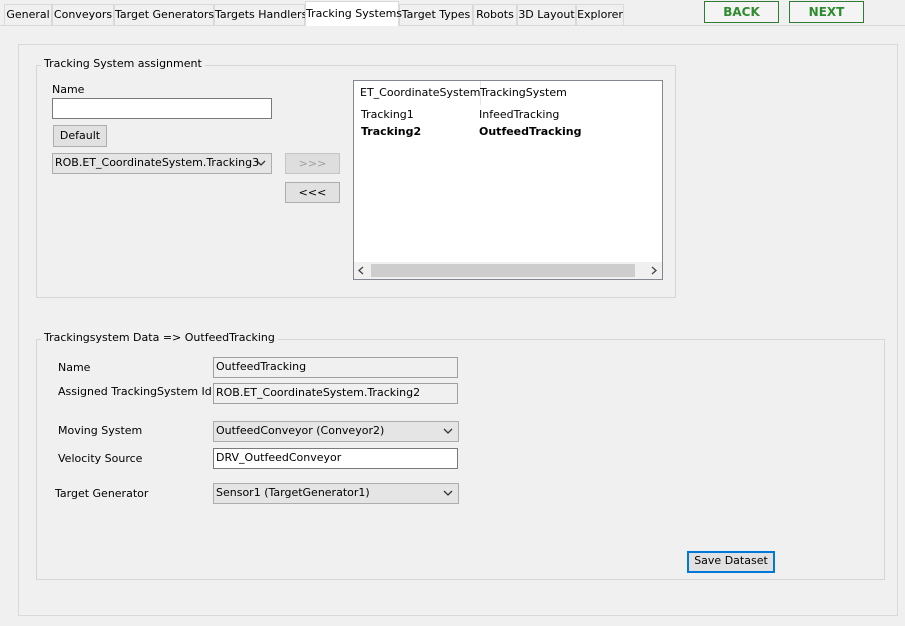 Image resolution: width=905 pixels, height=626 pixels. I want to click on coordinate-system-select: ROB.ET_CoordinateSystem.Tracking3, so click(162, 163).